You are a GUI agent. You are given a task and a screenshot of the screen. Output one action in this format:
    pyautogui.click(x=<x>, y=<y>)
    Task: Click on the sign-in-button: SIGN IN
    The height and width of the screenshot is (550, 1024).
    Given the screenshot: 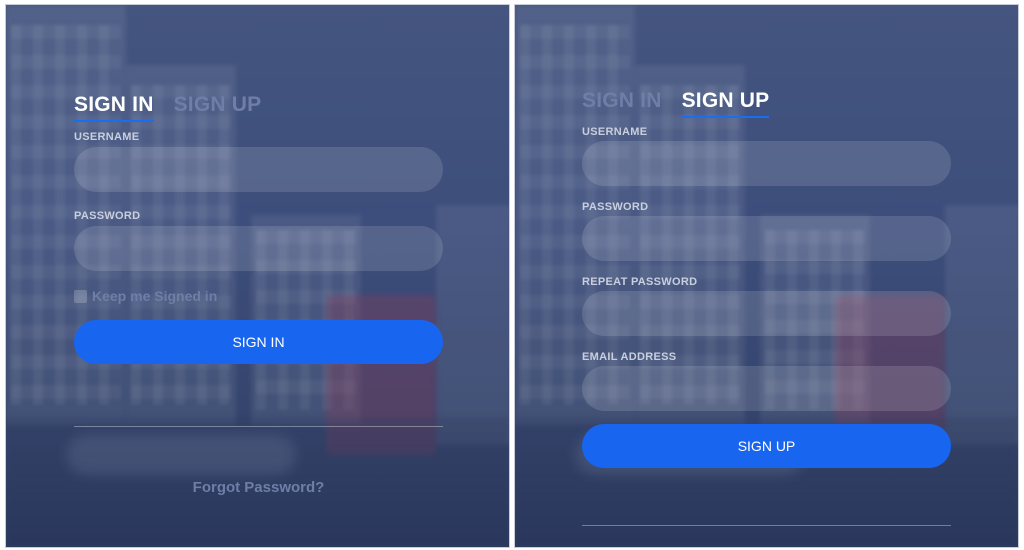 What is the action you would take?
    pyautogui.click(x=258, y=342)
    